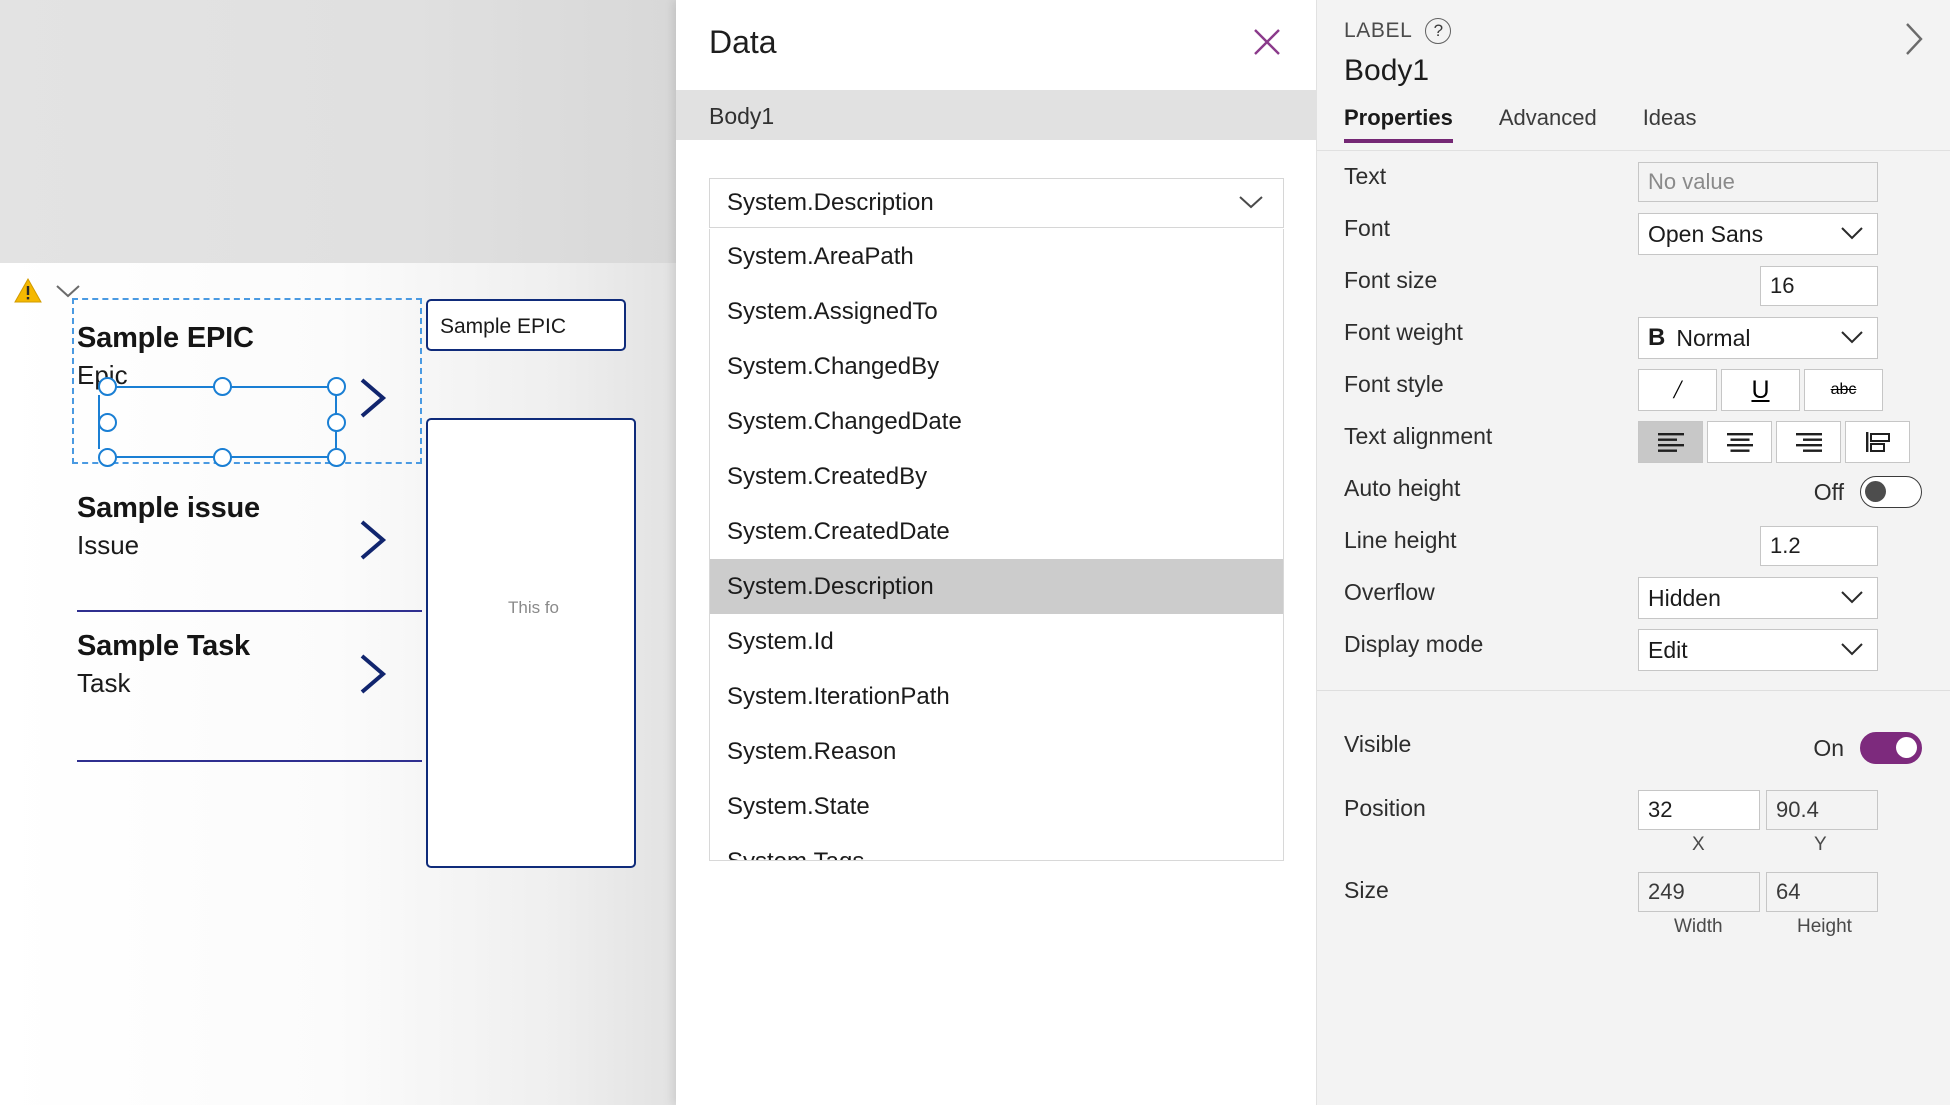  Describe the element at coordinates (1394, 384) in the screenshot. I see `property-label: Font style` at that location.